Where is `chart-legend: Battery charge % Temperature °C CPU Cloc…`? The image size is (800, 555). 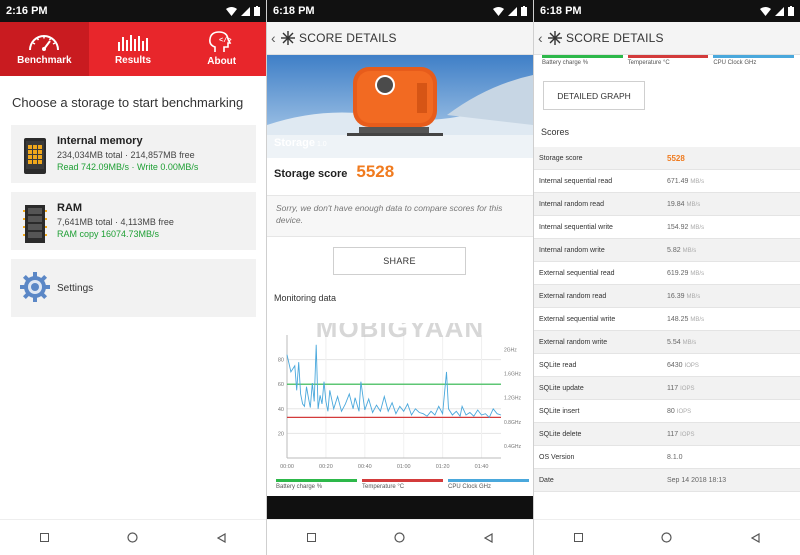 chart-legend: Battery charge % Temperature °C CPU Cloc… is located at coordinates (402, 487).